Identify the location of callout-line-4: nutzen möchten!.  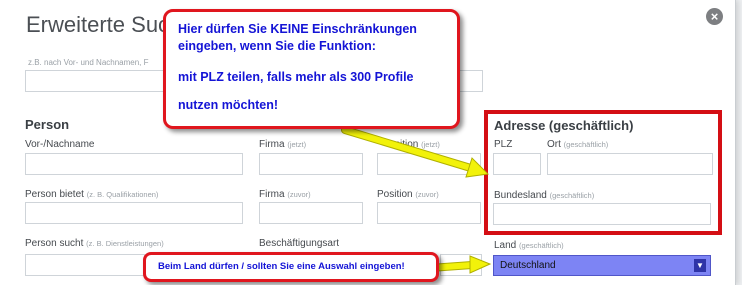
(228, 105).